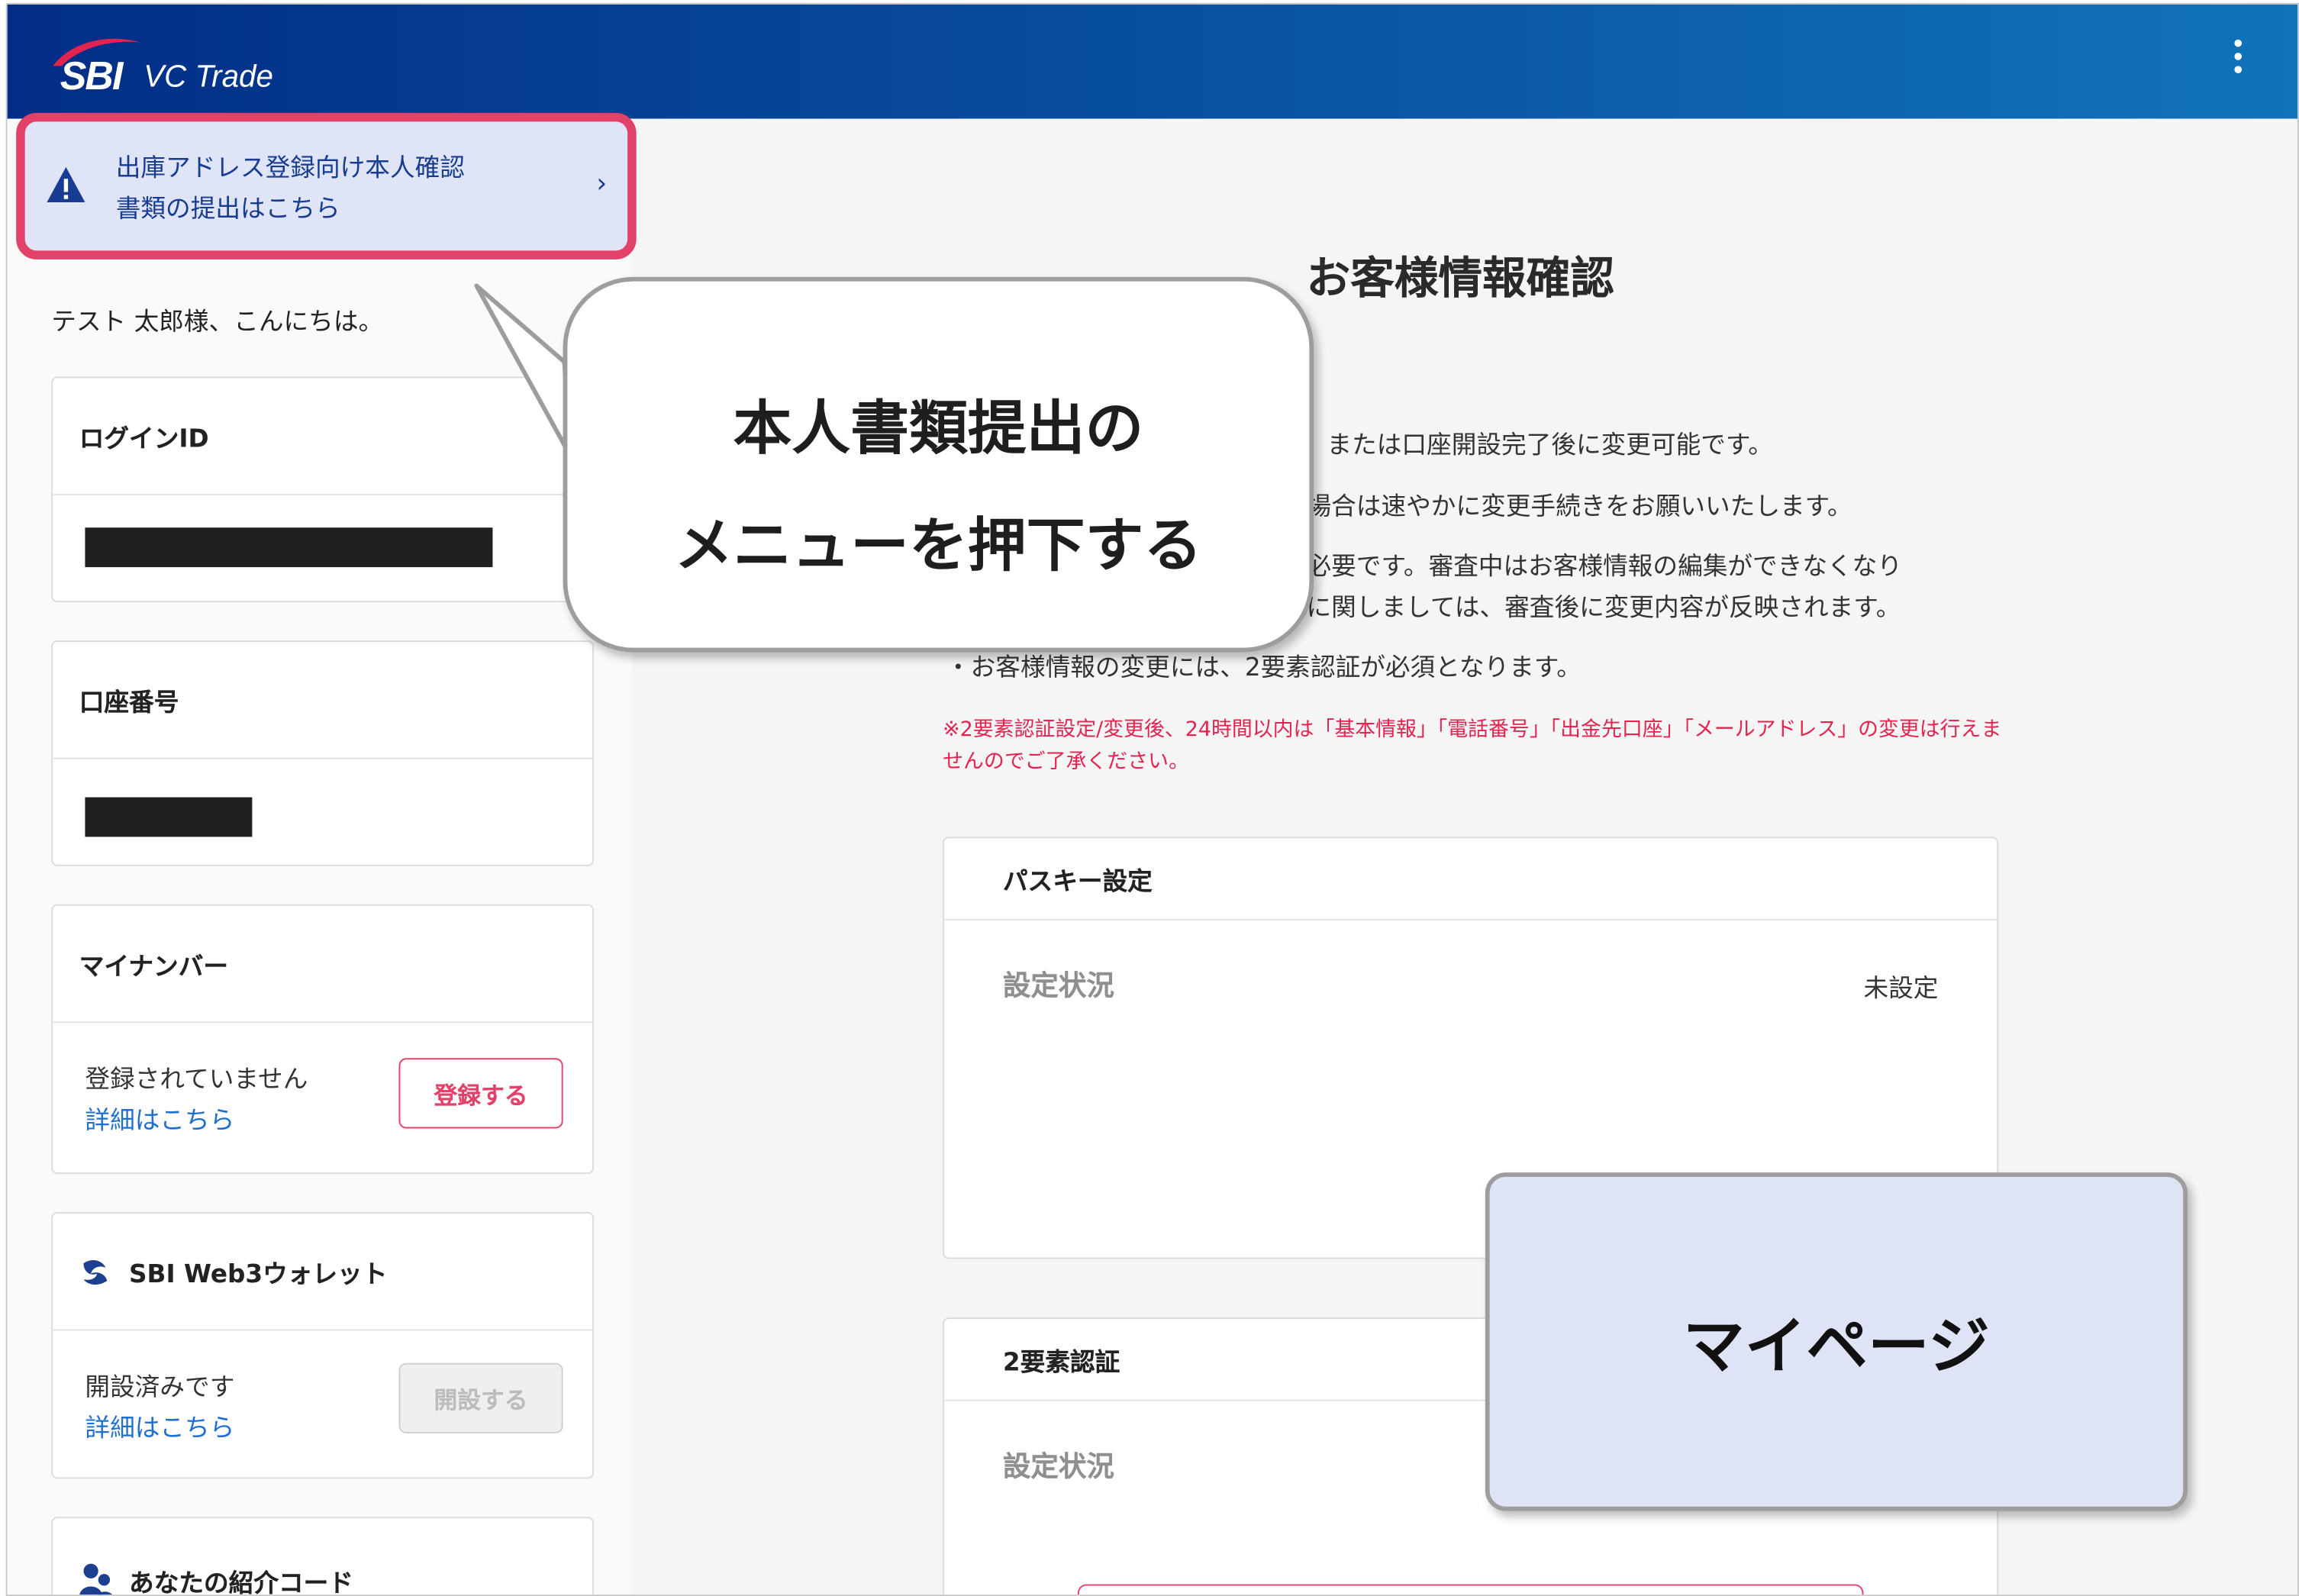 The height and width of the screenshot is (1596, 2299). What do you see at coordinates (1579, 507) in the screenshot?
I see `note-line-2: 場合は速やかに変更手続きをお願いいたします。` at bounding box center [1579, 507].